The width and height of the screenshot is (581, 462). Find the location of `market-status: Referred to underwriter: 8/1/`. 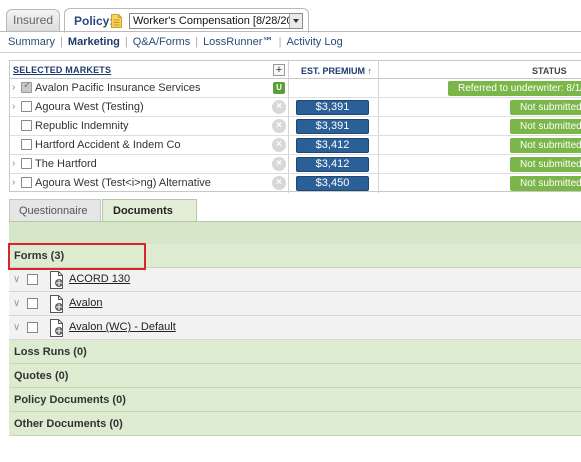

market-status: Referred to underwriter: 8/1/ is located at coordinates (514, 88).